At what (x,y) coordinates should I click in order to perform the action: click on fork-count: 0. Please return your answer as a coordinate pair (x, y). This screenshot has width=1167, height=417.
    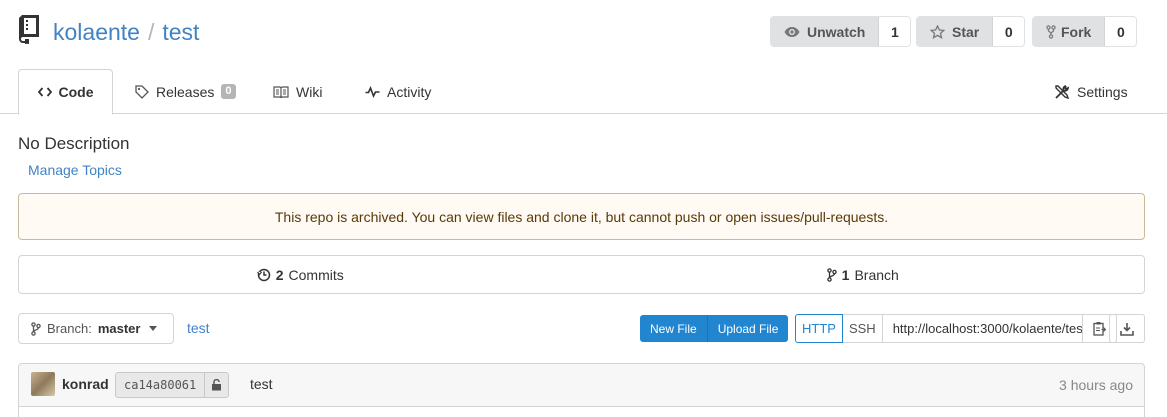
    Looking at the image, I should click on (1120, 31).